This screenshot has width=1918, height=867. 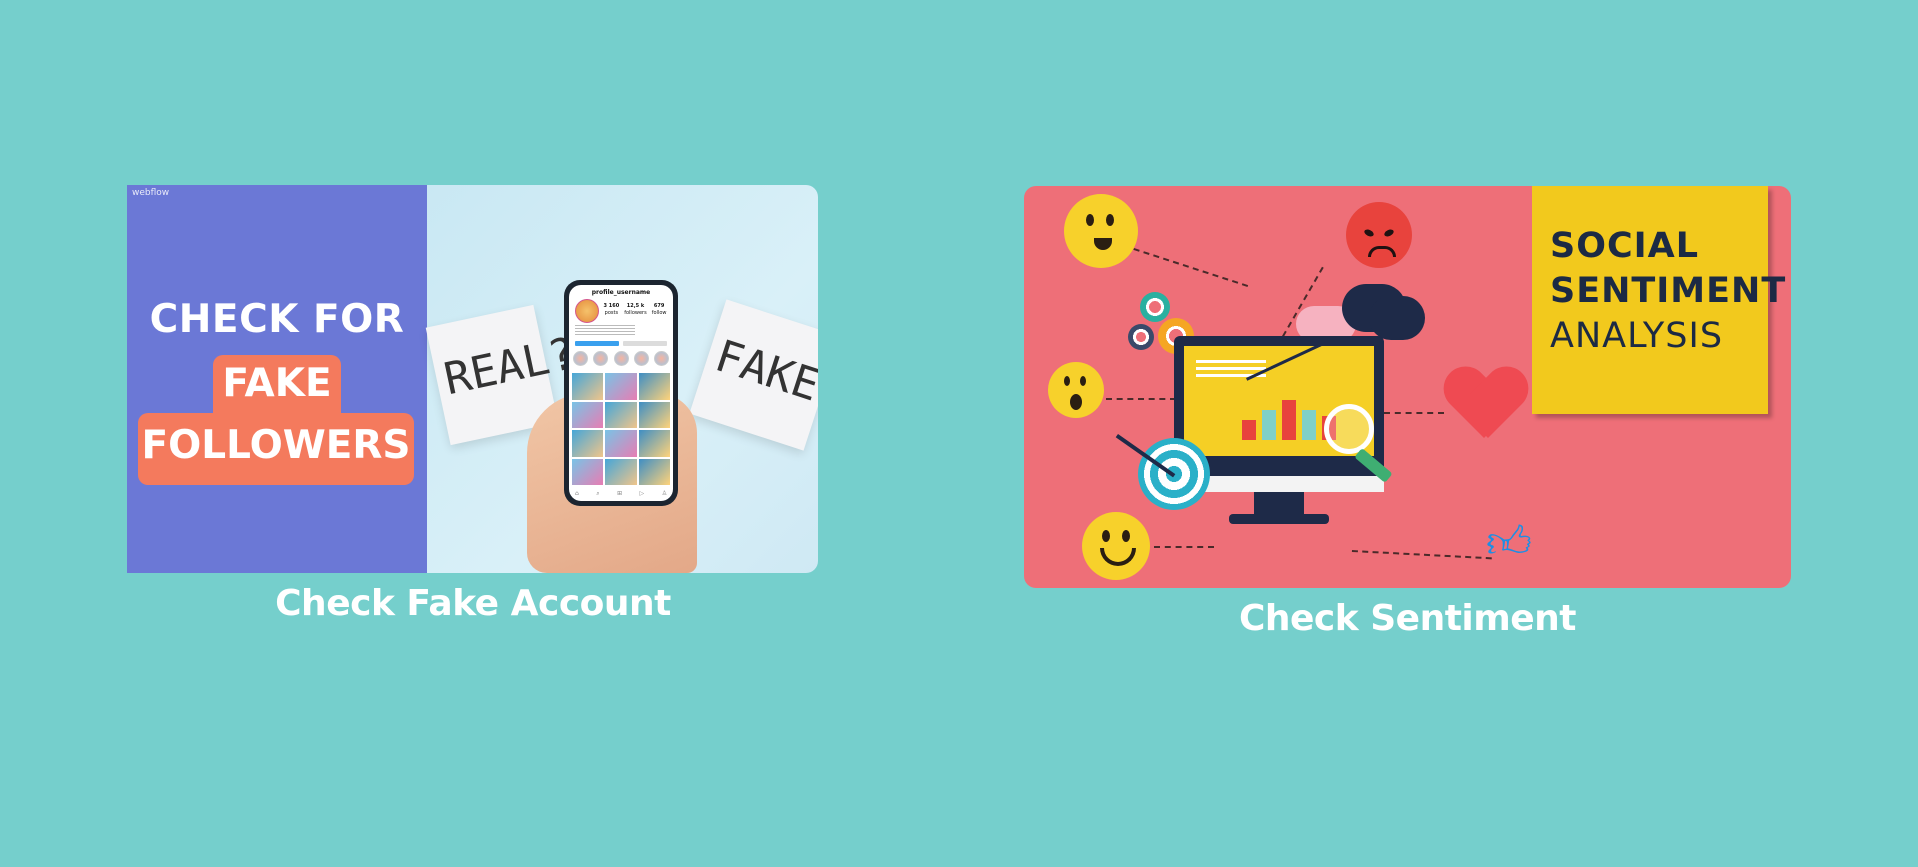 What do you see at coordinates (1668, 291) in the screenshot?
I see `sticky-title-line2: SENTIMENT` at bounding box center [1668, 291].